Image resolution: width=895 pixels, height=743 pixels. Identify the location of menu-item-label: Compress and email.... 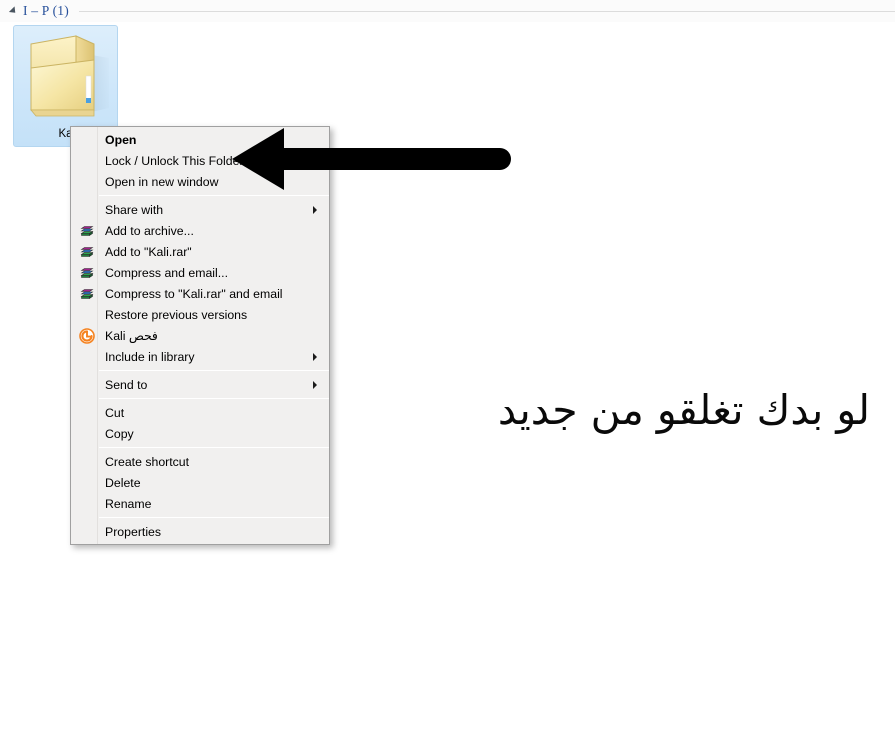
(167, 272).